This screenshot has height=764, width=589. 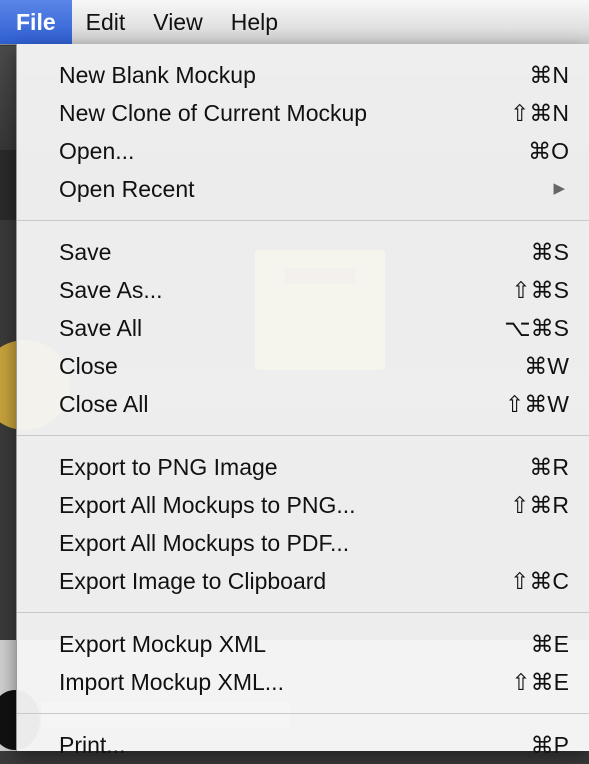 I want to click on menu-item-label: Export to PNG Image, so click(x=168, y=467).